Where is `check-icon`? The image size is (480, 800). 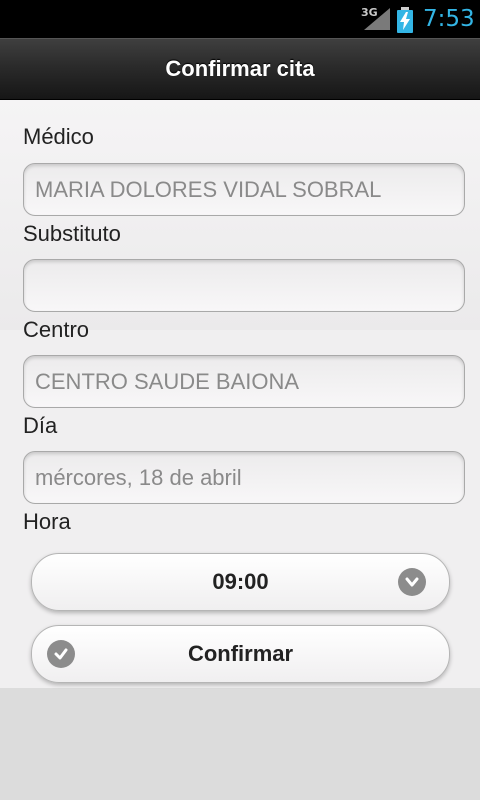 check-icon is located at coordinates (61, 654).